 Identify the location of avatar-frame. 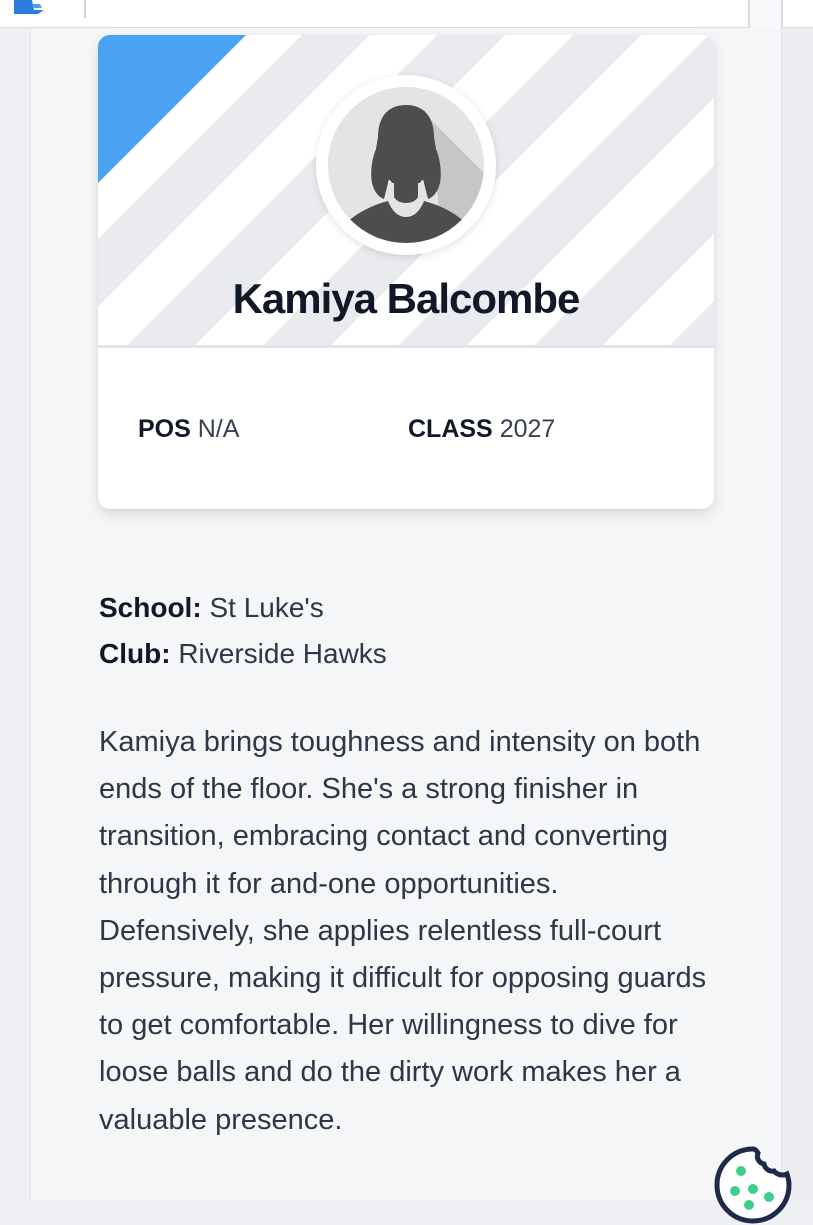
(406, 165).